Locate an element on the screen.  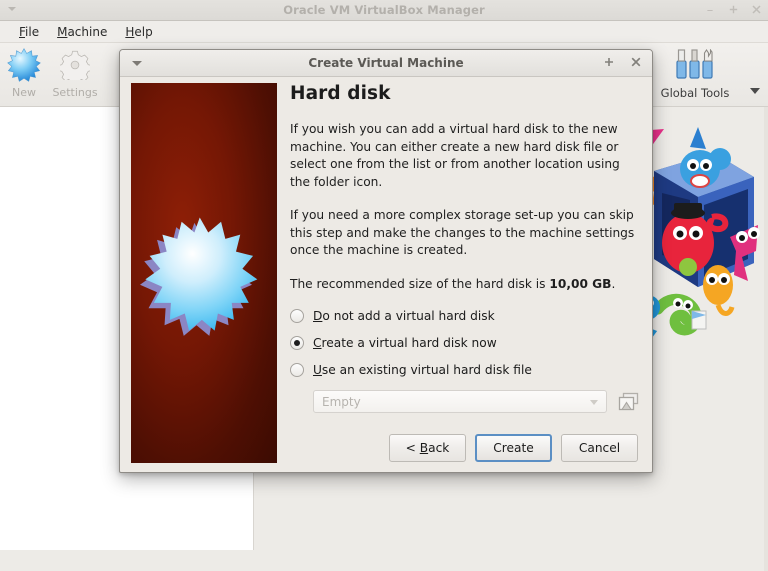
menu-file-rest: ile is located at coordinates (32, 31).